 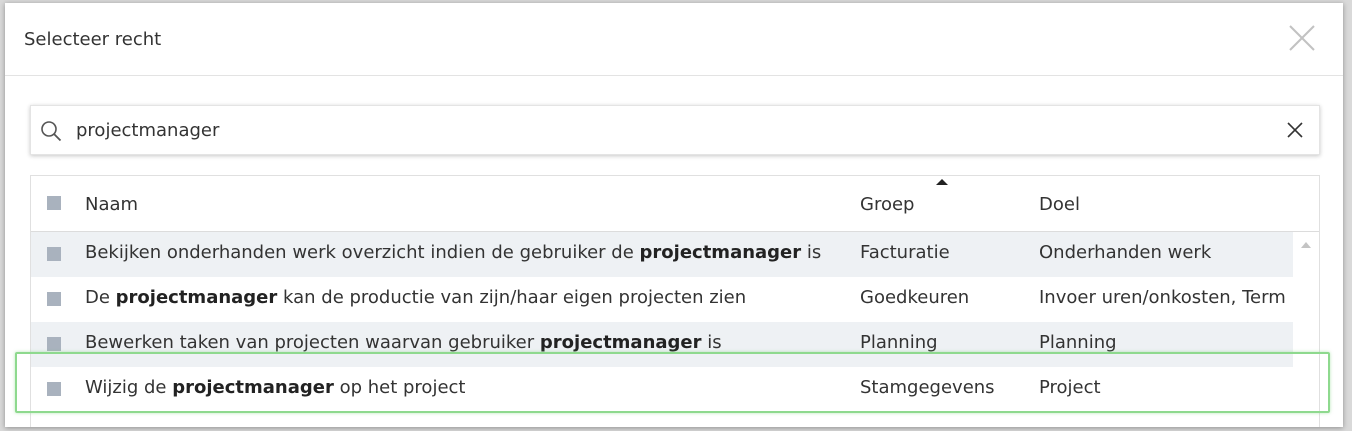 I want to click on search-input, so click(x=666, y=130).